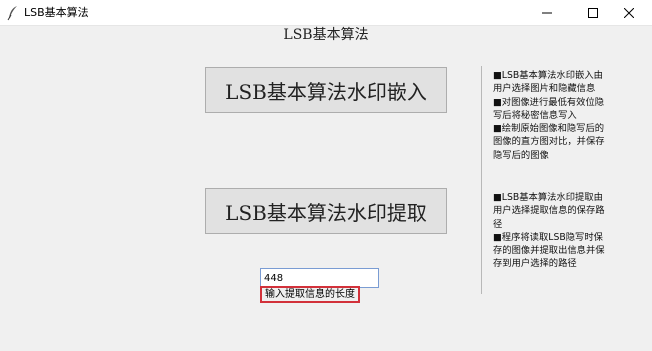 Image resolution: width=652 pixels, height=351 pixels. I want to click on close-icon, so click(629, 13).